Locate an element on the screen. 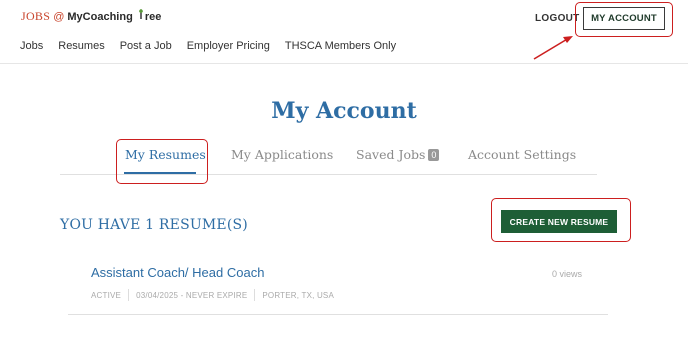  annotation-arrow-icon is located at coordinates (553, 48).